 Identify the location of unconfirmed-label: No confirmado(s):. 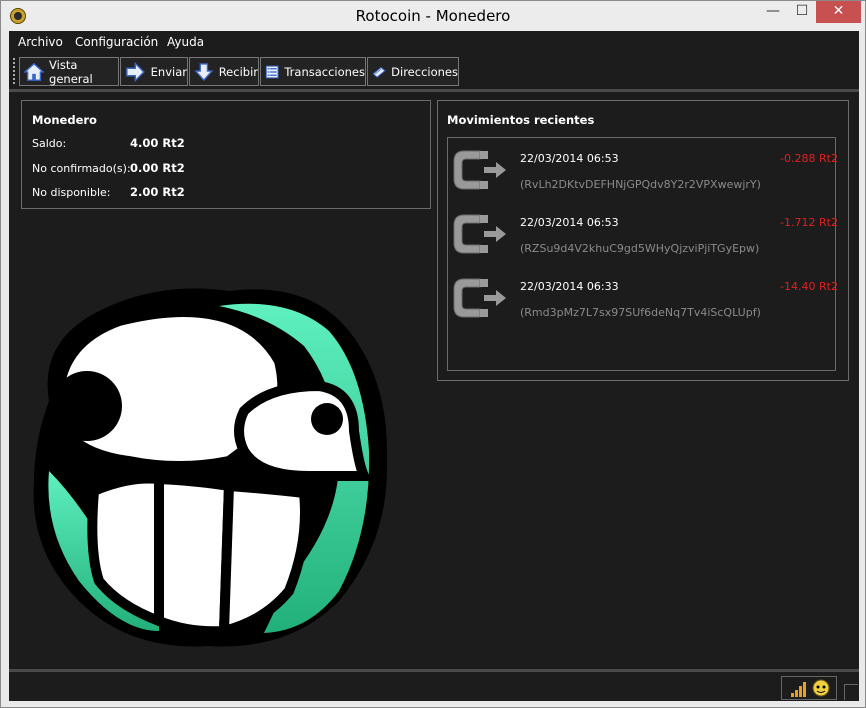
(81, 168).